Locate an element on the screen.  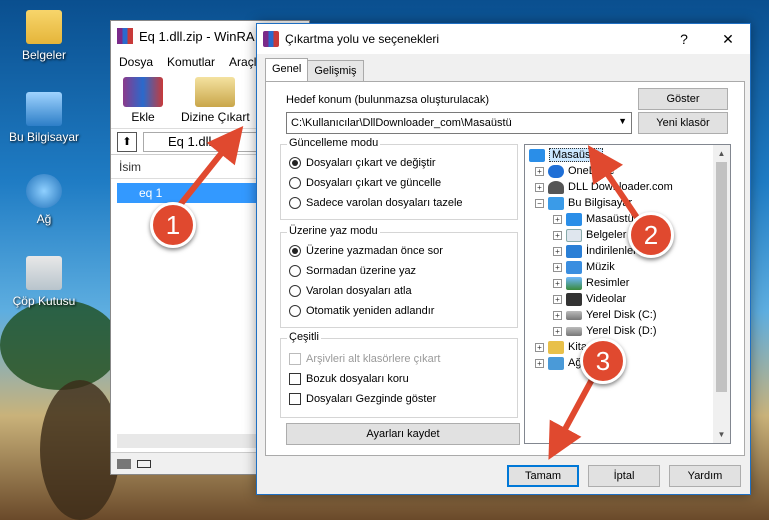
radio-extract-replace: Dosyaları çıkart ve değiştir is located at coordinates (362, 163).